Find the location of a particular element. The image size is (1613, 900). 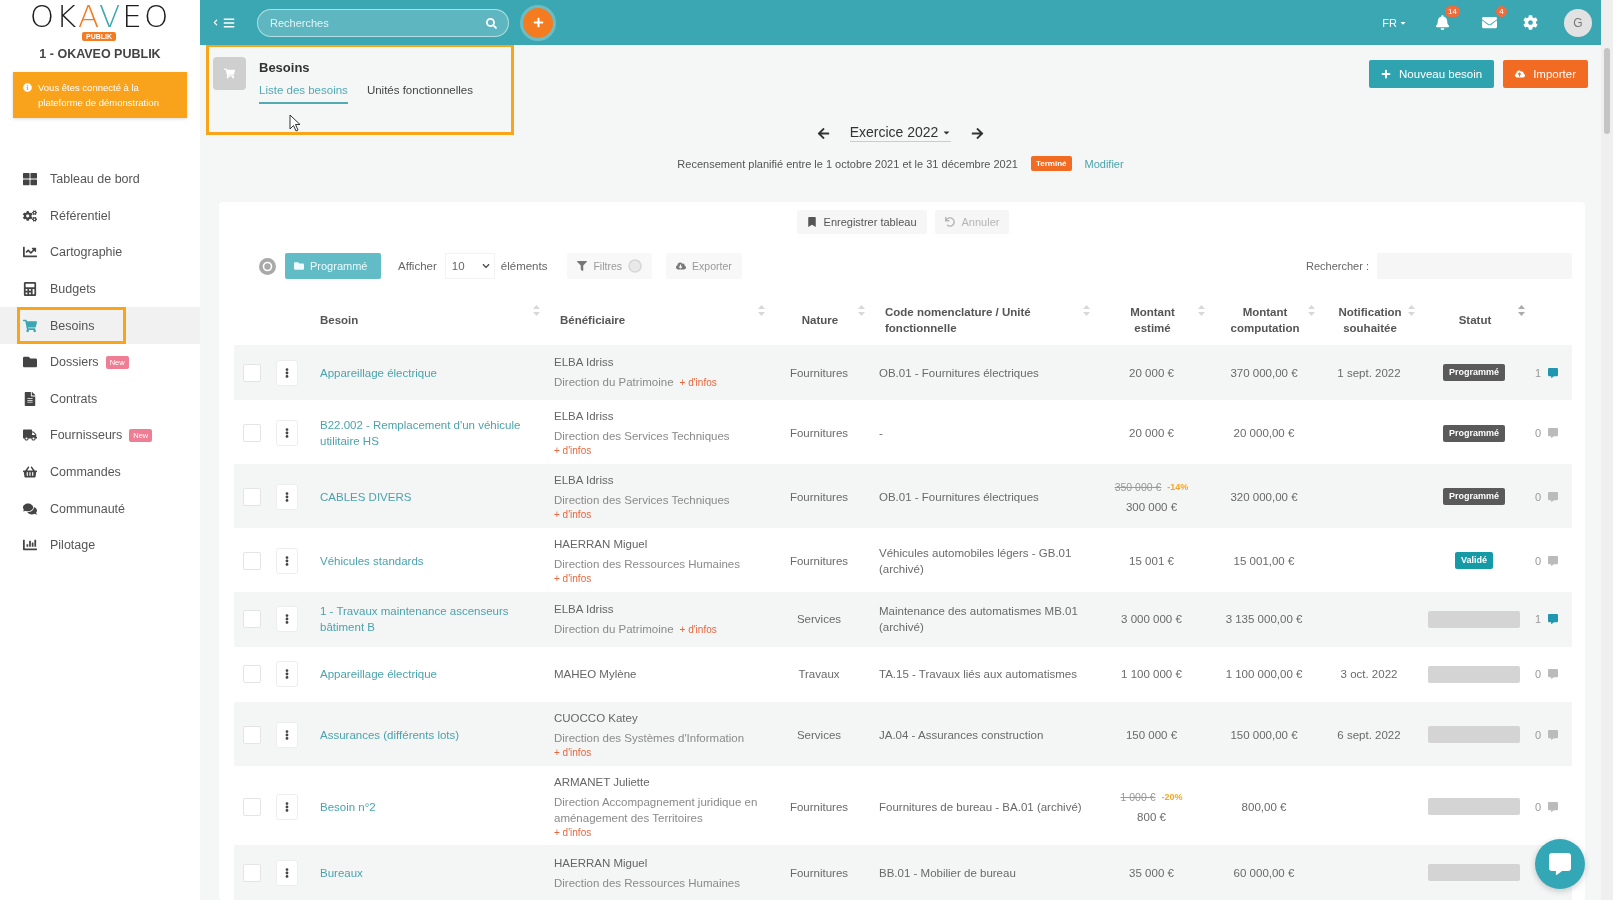

column-header: Montant estimé is located at coordinates (1152, 320).